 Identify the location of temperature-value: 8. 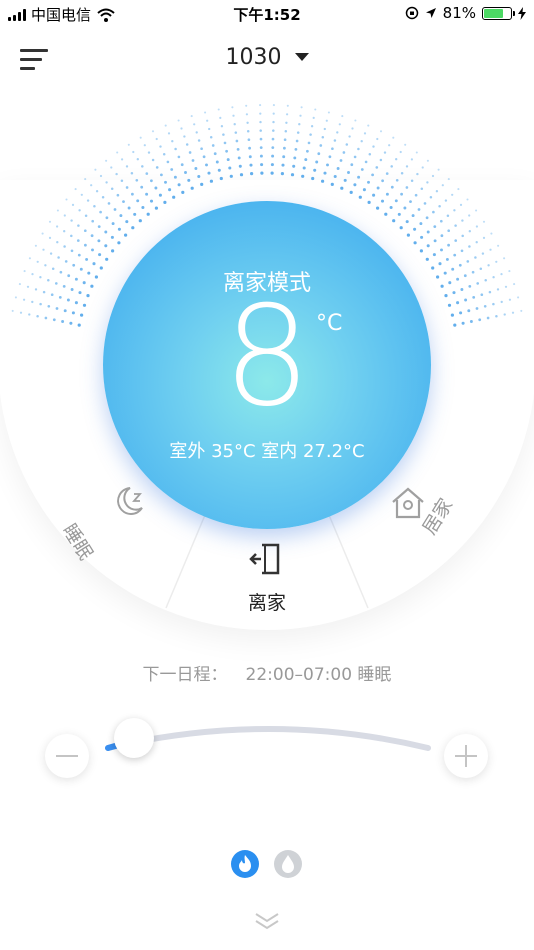
(267, 356).